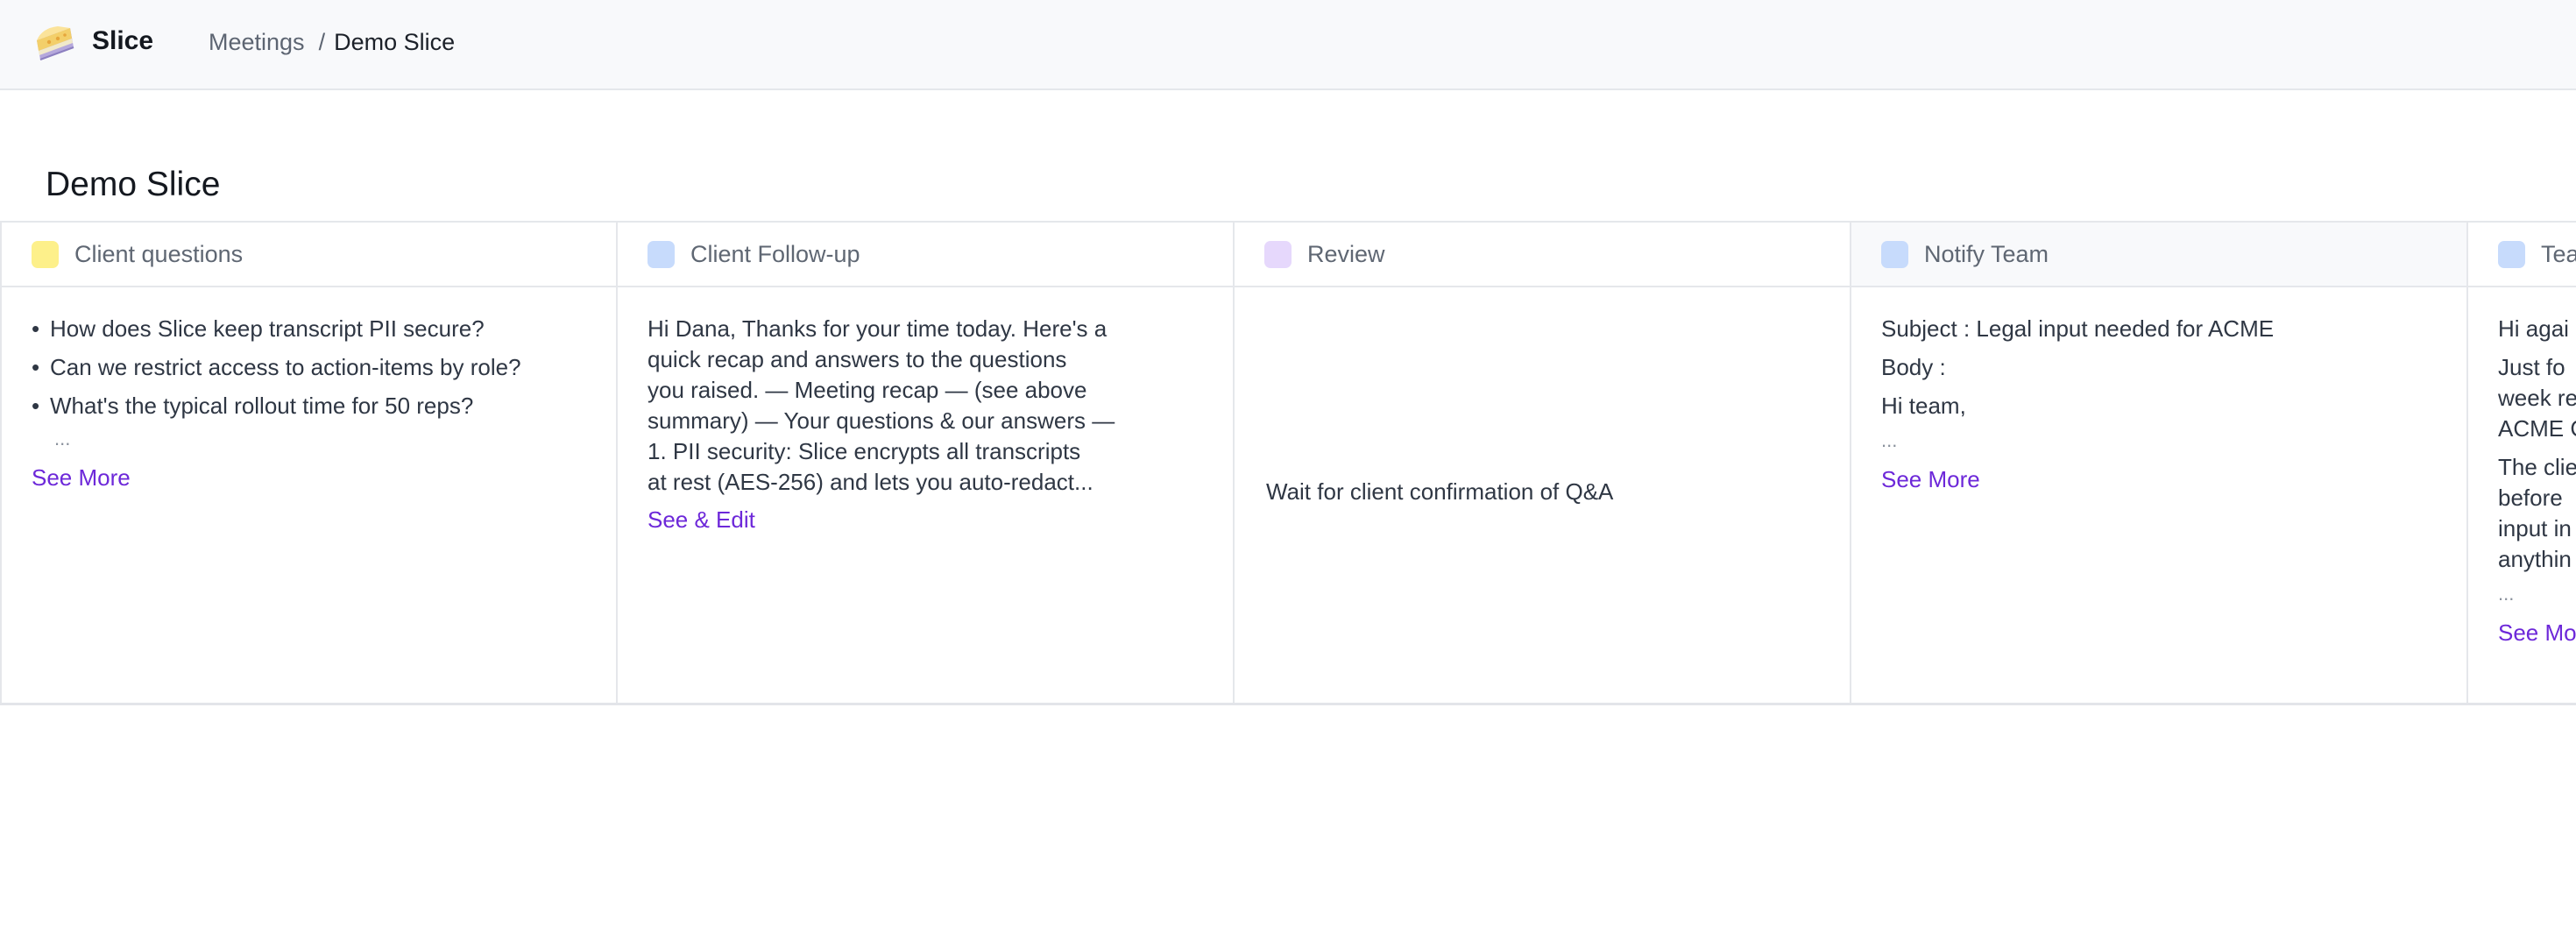 Image resolution: width=2576 pixels, height=927 pixels. Describe the element at coordinates (2537, 633) in the screenshot. I see `see-more-link: See Mo` at that location.